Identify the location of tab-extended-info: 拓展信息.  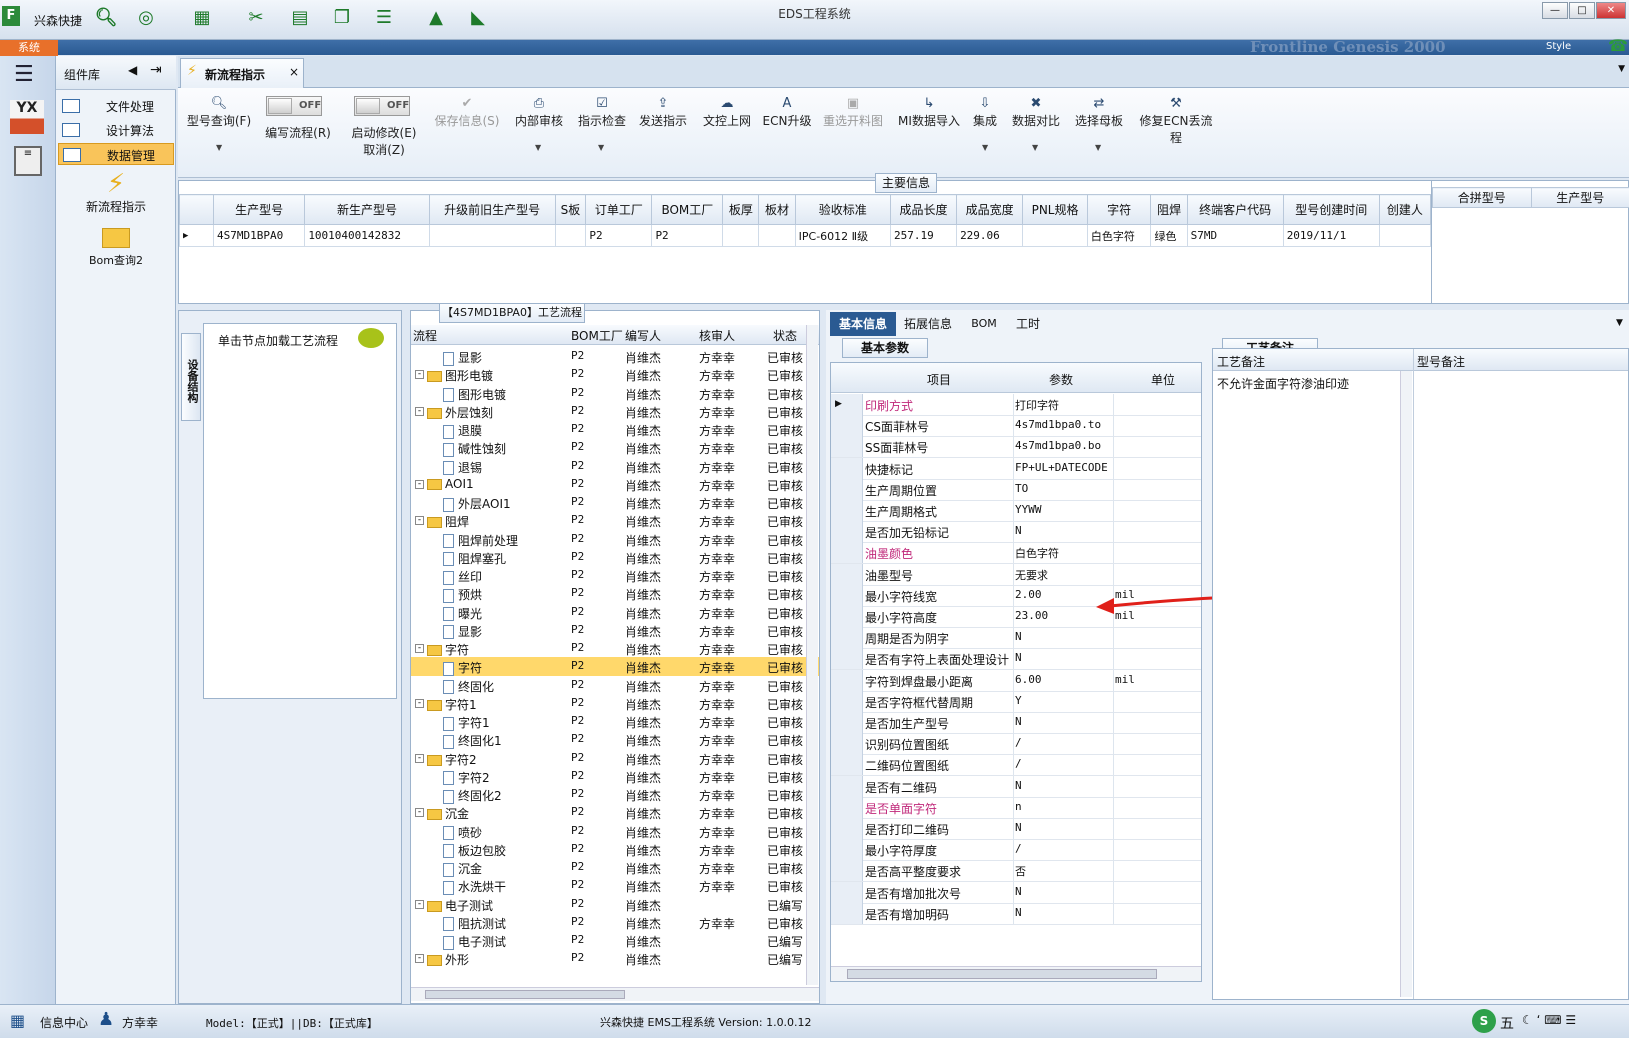
(928, 324).